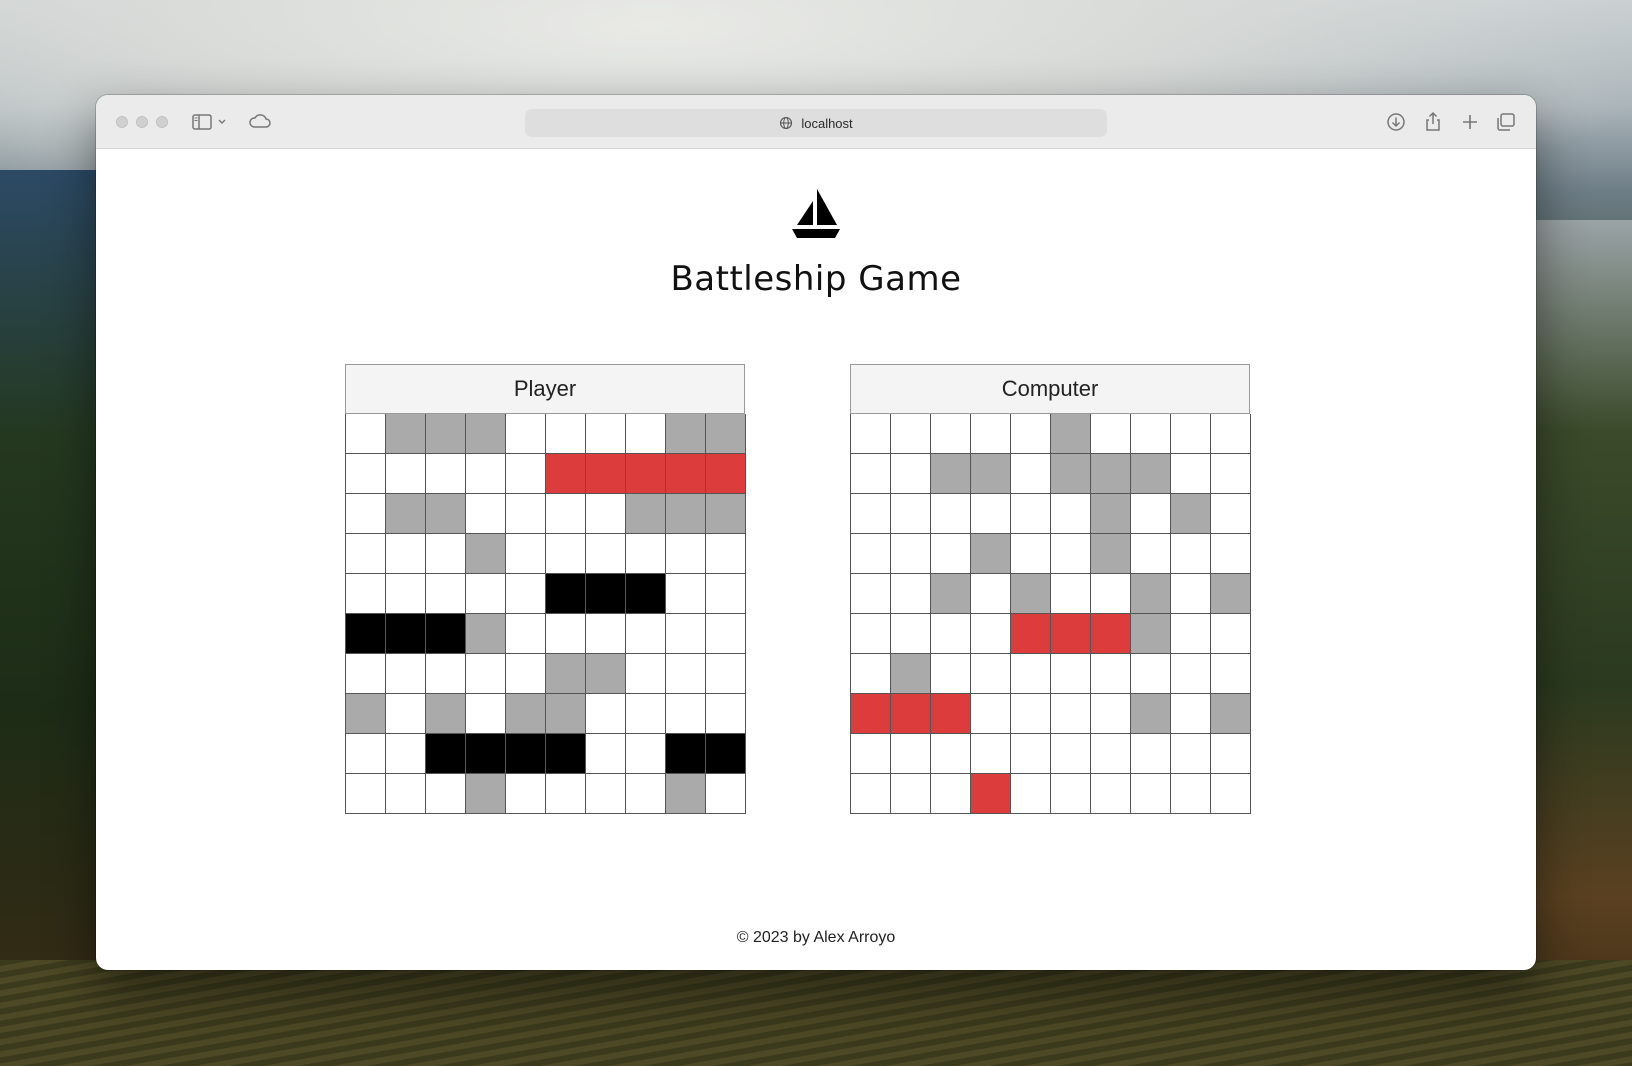 The height and width of the screenshot is (1066, 1632). What do you see at coordinates (260, 122) in the screenshot?
I see `cloud-icon` at bounding box center [260, 122].